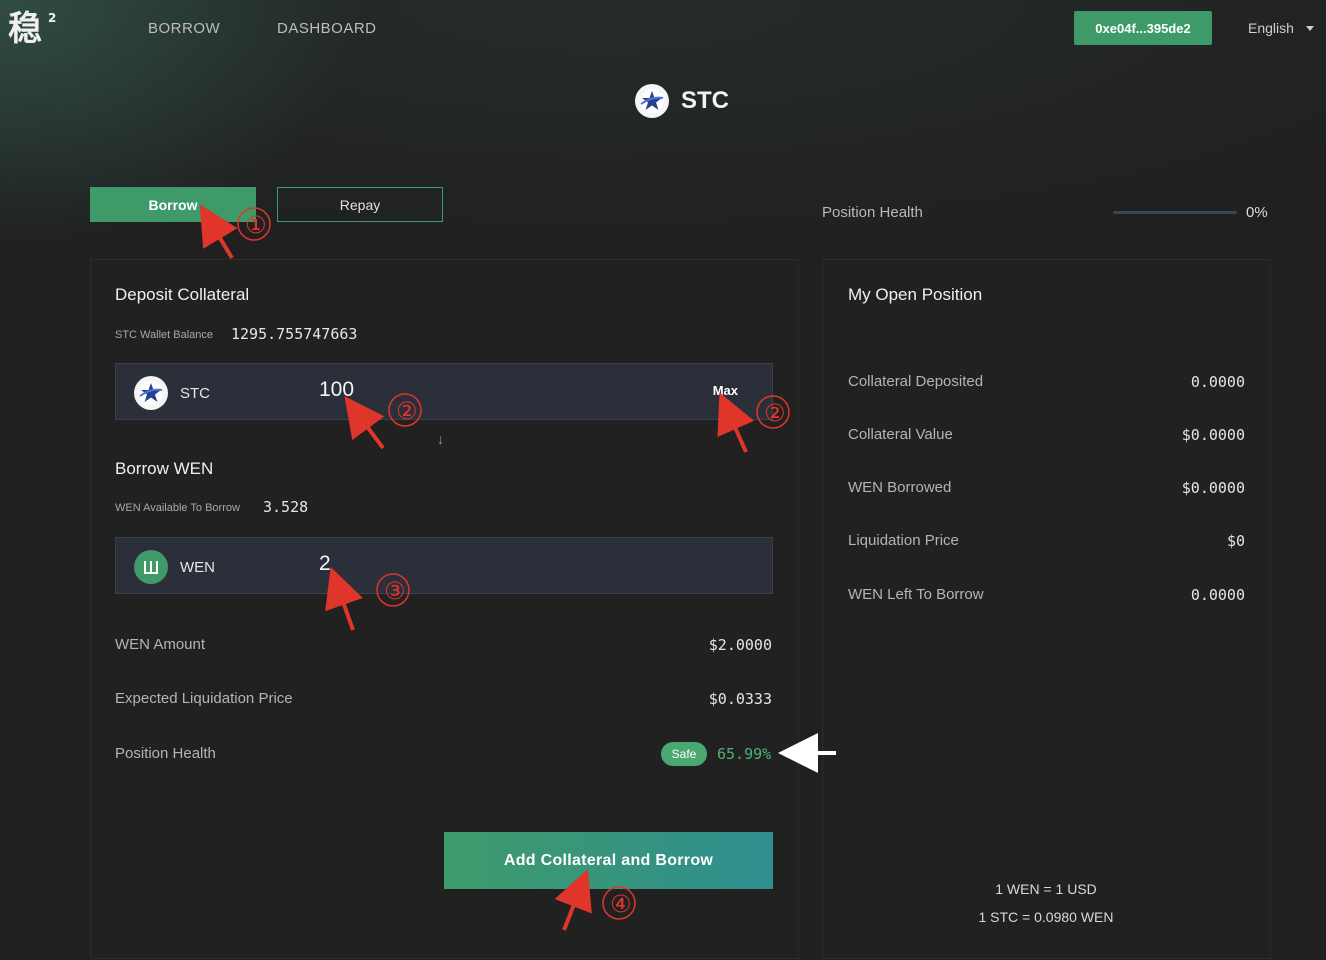 Image resolution: width=1326 pixels, height=960 pixels. What do you see at coordinates (25, 27) in the screenshot?
I see `logo-glyph: 稳` at bounding box center [25, 27].